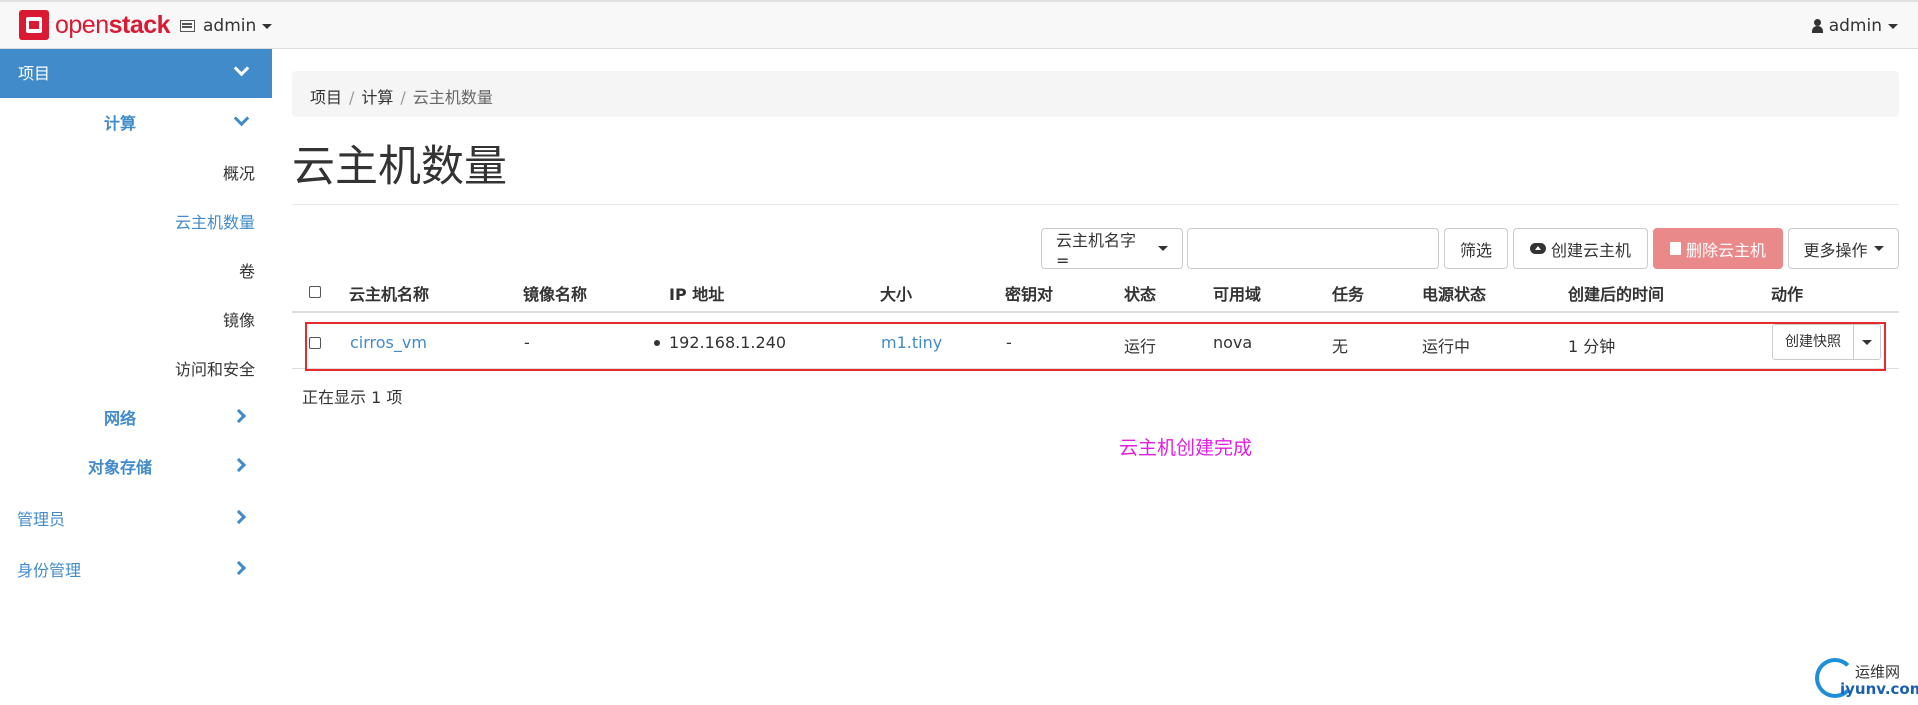 The height and width of the screenshot is (705, 1918). Describe the element at coordinates (326, 97) in the screenshot. I see `breadcrumb-project: 项目` at that location.